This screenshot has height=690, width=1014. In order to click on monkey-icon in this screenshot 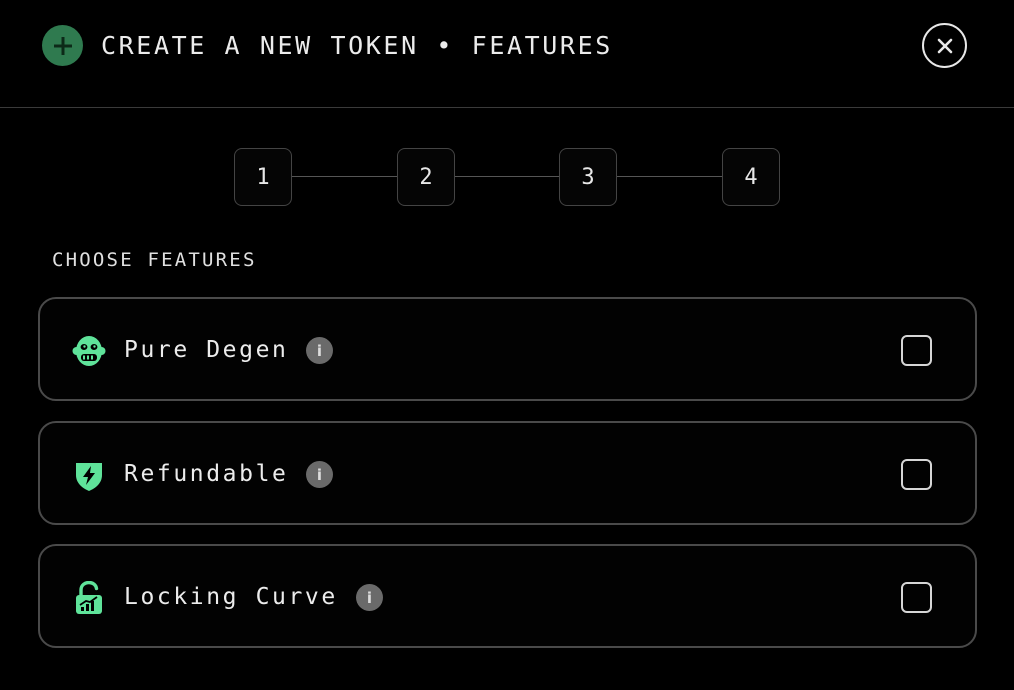, I will do `click(89, 351)`.